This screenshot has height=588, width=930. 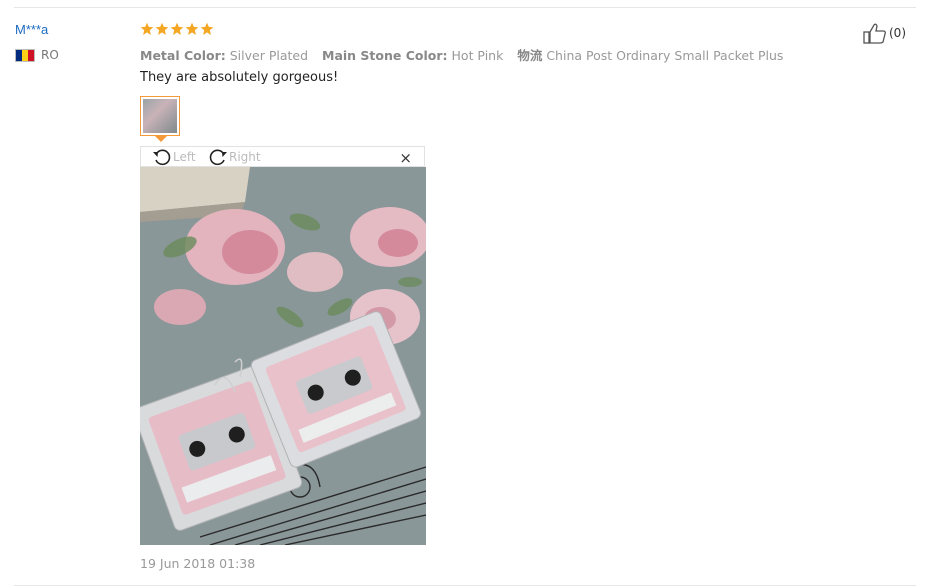 What do you see at coordinates (239, 77) in the screenshot?
I see `review-text: They are absolutely gorgeous!` at bounding box center [239, 77].